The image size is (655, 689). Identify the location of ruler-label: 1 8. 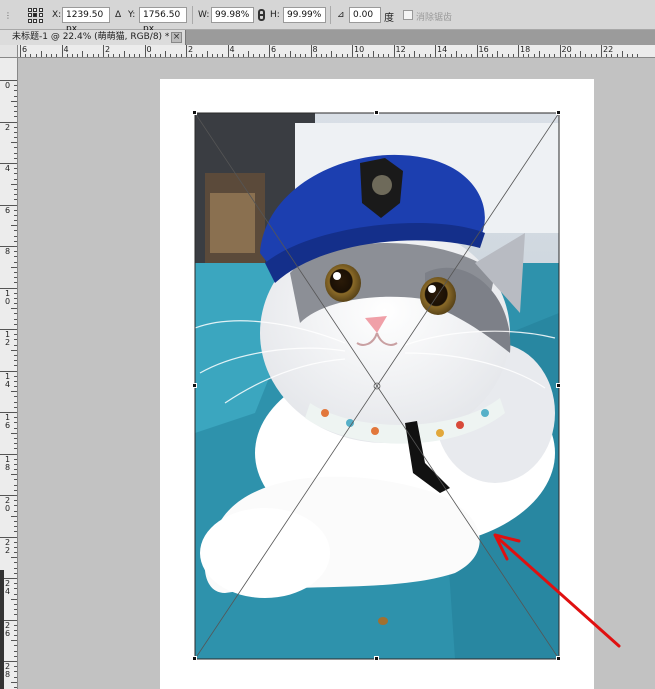
(8, 463).